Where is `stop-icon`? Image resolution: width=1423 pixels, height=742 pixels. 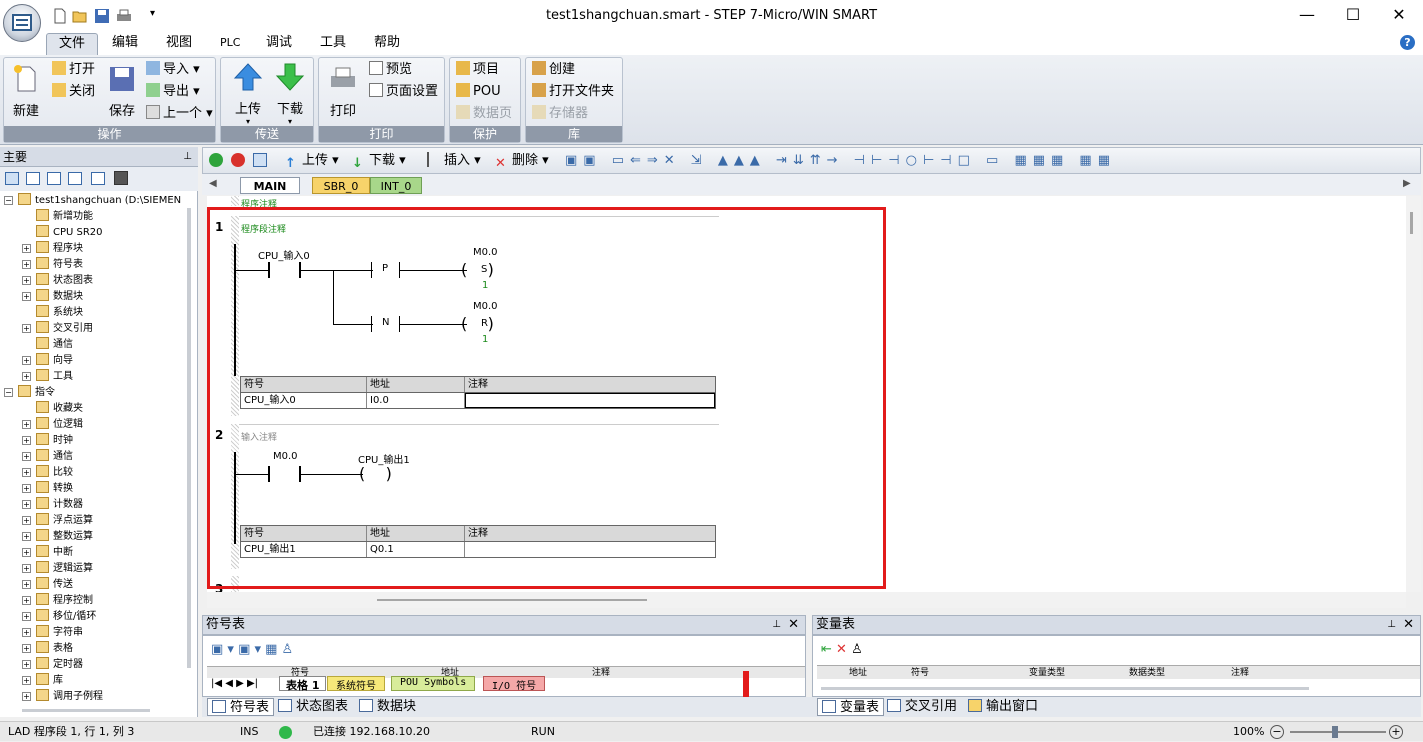
stop-icon is located at coordinates (238, 160).